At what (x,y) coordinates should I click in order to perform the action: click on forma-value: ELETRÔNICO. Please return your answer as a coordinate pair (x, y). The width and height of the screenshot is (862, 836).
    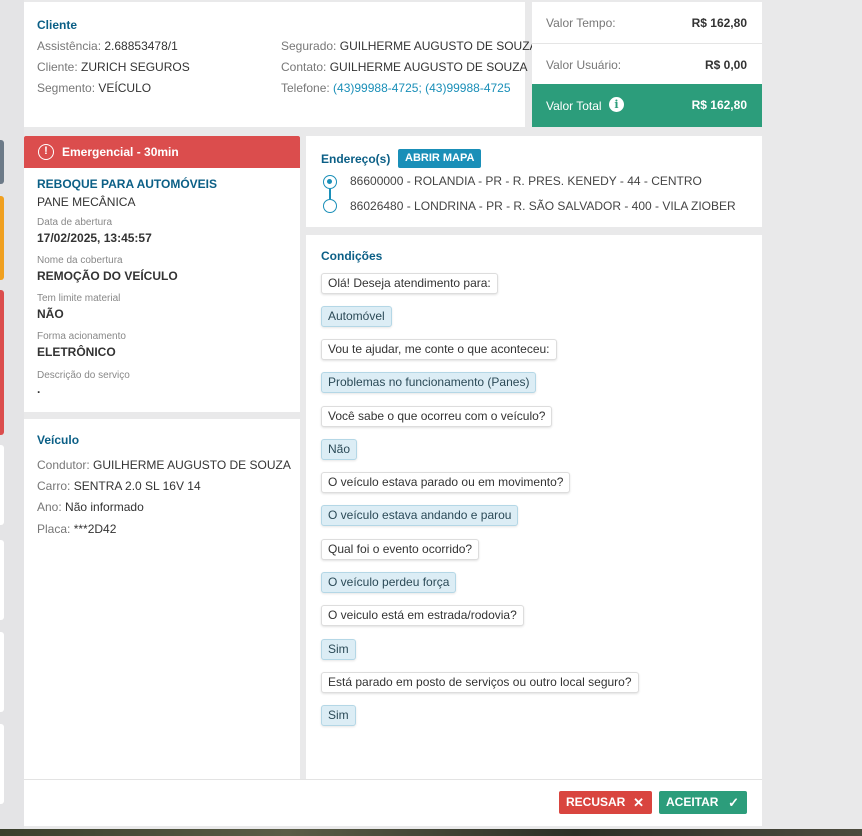
    Looking at the image, I should click on (76, 352).